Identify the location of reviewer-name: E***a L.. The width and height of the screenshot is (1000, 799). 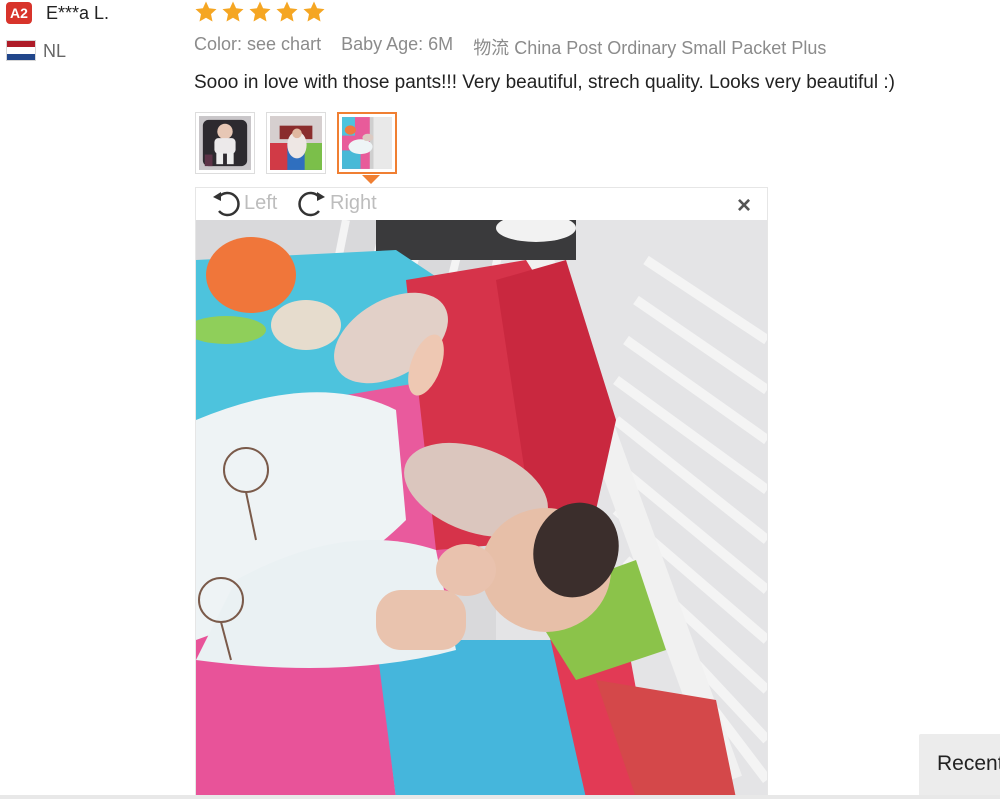
(78, 13).